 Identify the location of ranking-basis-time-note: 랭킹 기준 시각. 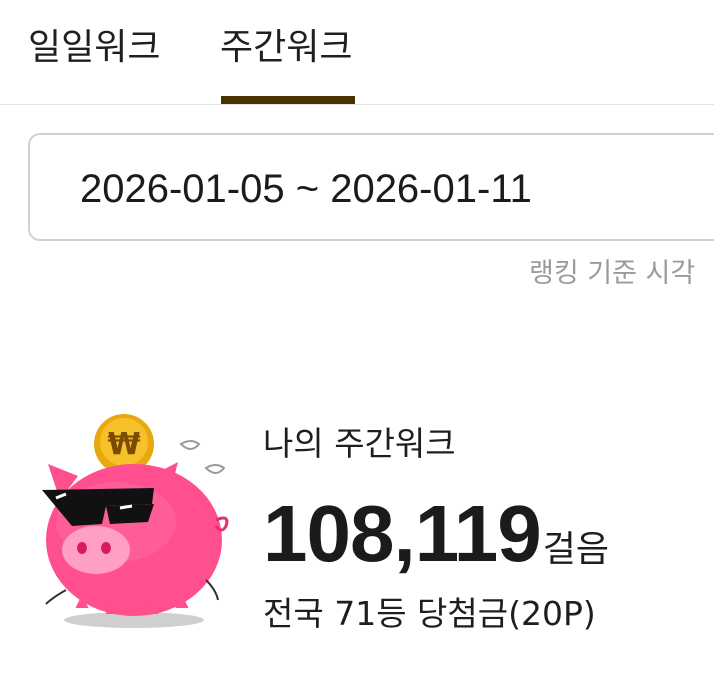
(612, 273).